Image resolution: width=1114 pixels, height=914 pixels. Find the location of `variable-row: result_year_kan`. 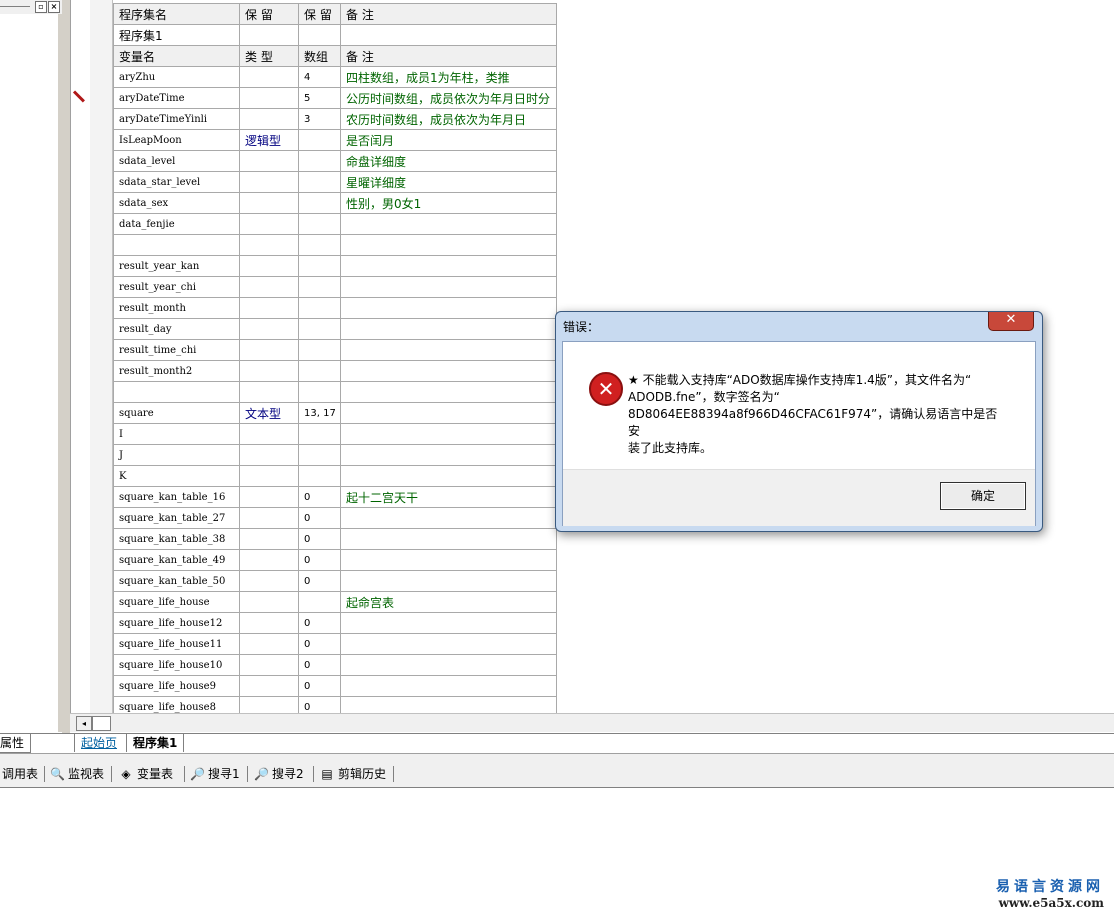

variable-row: result_year_kan is located at coordinates (335, 266).